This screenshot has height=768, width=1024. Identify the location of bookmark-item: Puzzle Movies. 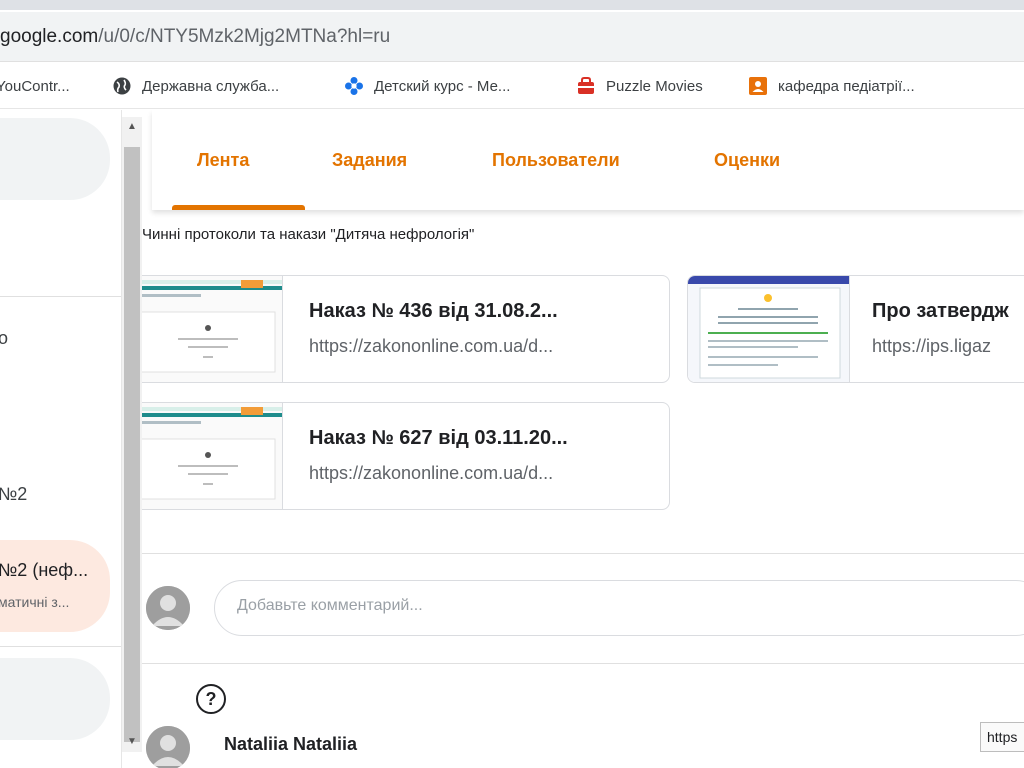
(639, 86).